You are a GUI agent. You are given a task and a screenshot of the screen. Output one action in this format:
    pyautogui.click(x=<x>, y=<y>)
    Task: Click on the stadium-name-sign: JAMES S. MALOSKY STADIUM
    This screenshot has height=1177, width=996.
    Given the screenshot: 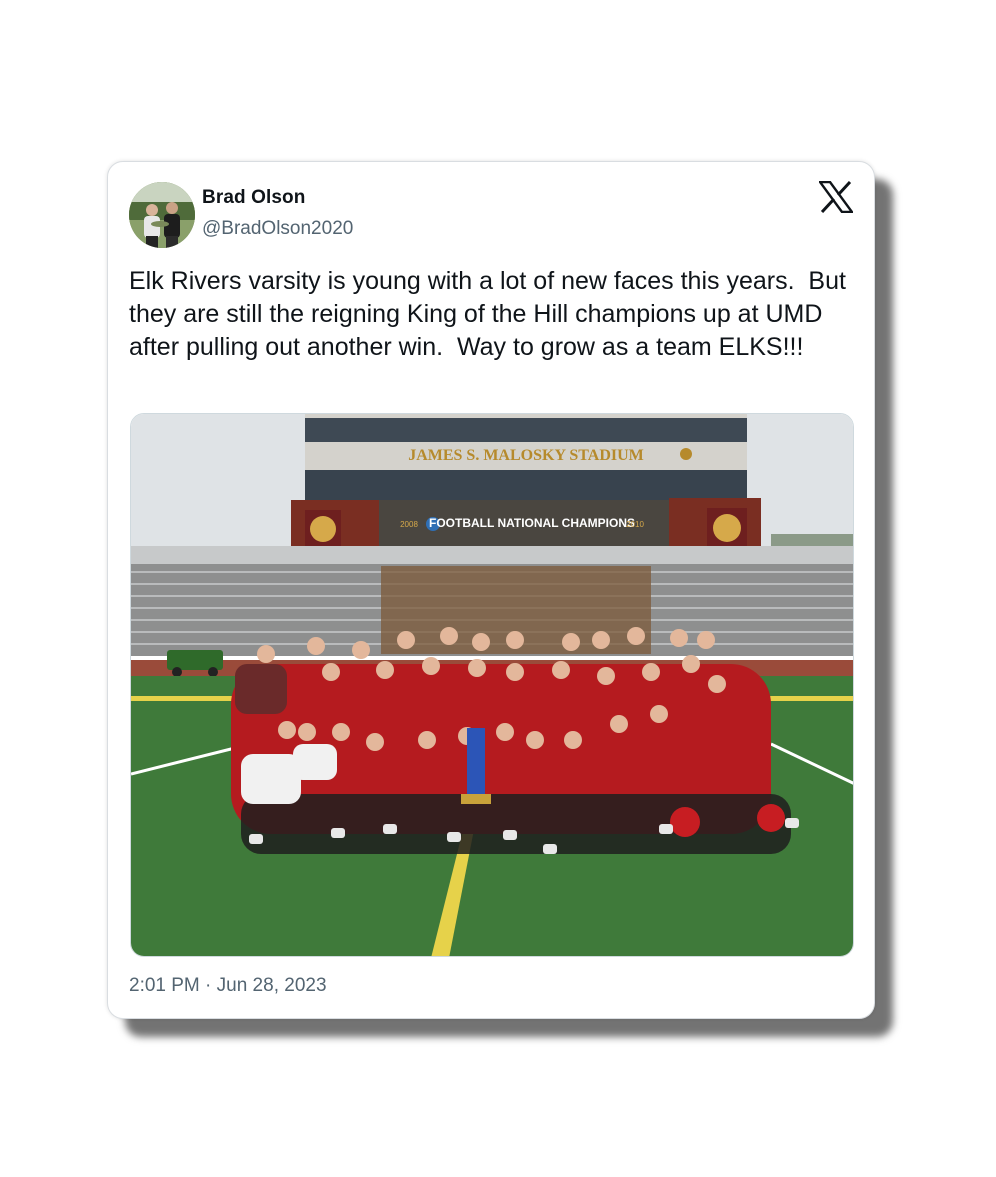 What is the action you would take?
    pyautogui.click(x=526, y=455)
    